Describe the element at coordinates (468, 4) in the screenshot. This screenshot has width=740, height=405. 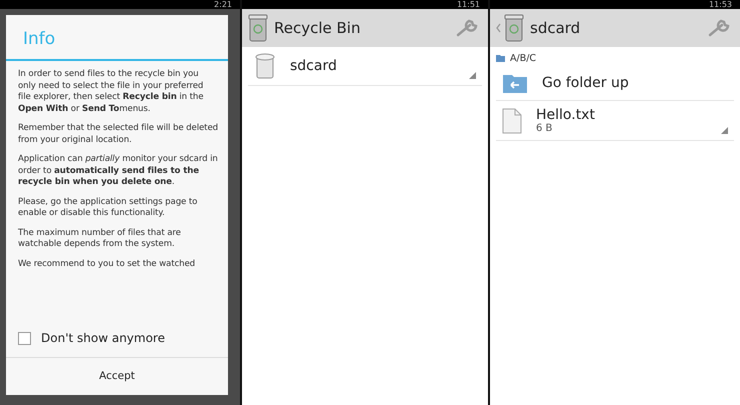
I see `status-time: 11:51` at that location.